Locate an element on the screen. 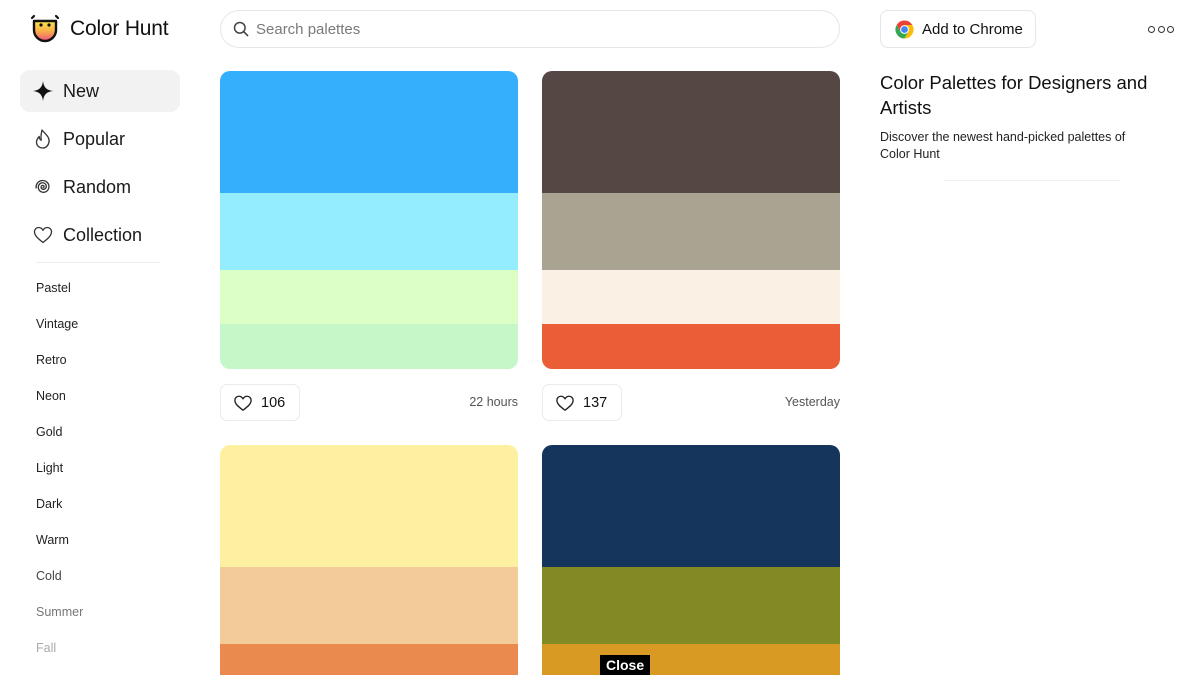  more-dots-icon is located at coordinates (1161, 29).